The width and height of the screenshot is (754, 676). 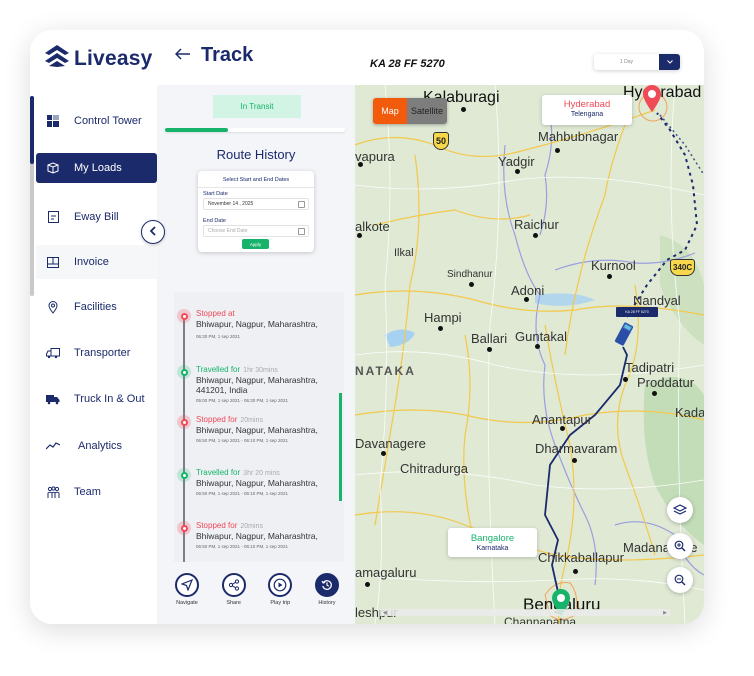 I want to click on arrow-left-icon, so click(x=182, y=53).